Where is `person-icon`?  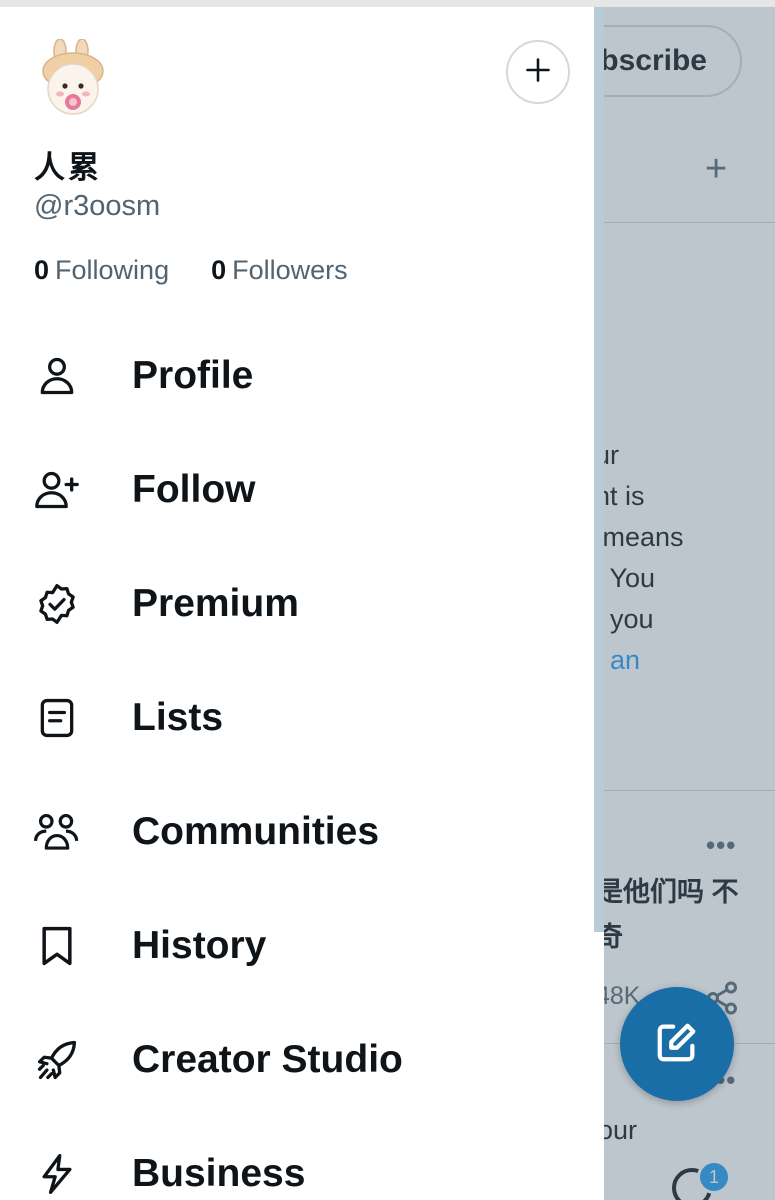
person-icon is located at coordinates (57, 376).